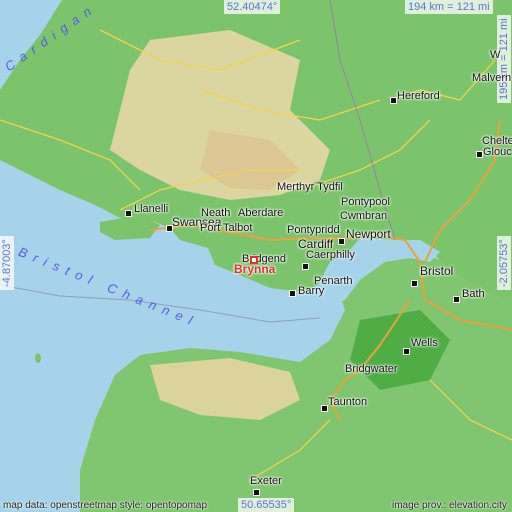 The height and width of the screenshot is (512, 512). Describe the element at coordinates (414, 283) in the screenshot. I see `town-dot-bristol` at that location.